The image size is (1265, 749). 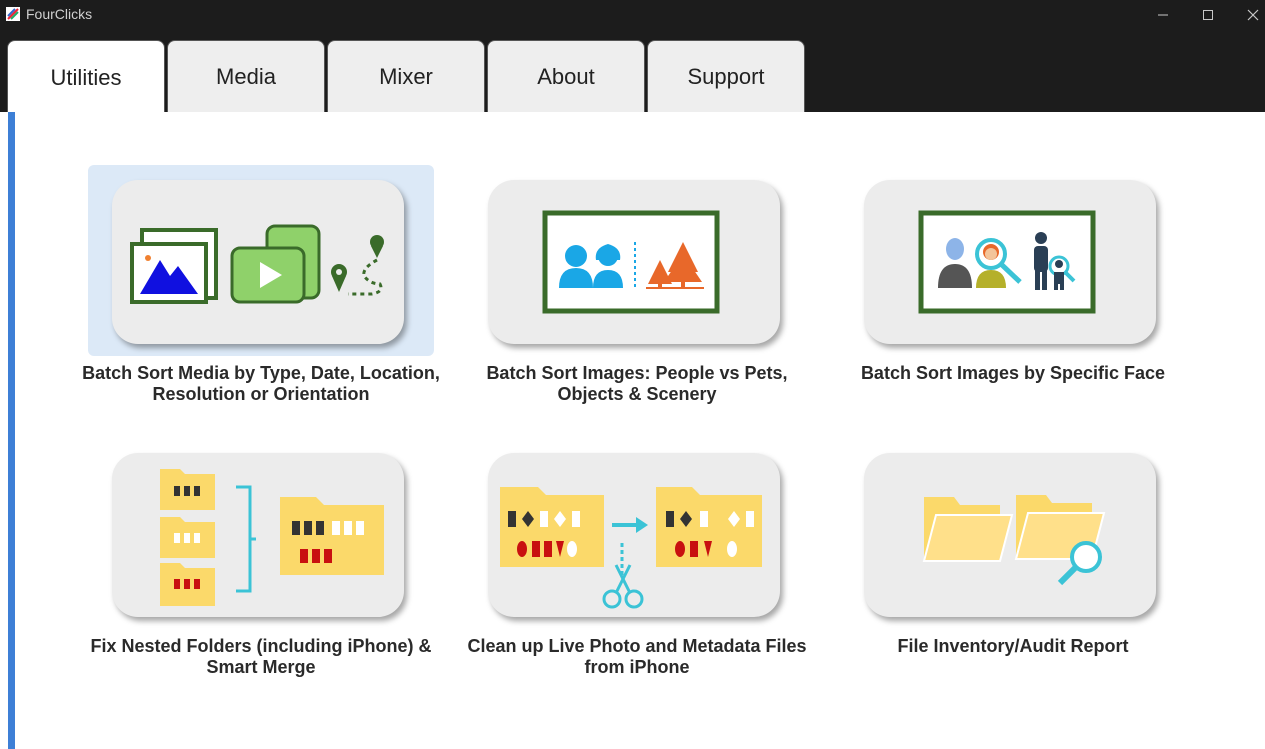 I want to click on people-scenery-icon, so click(x=631, y=262).